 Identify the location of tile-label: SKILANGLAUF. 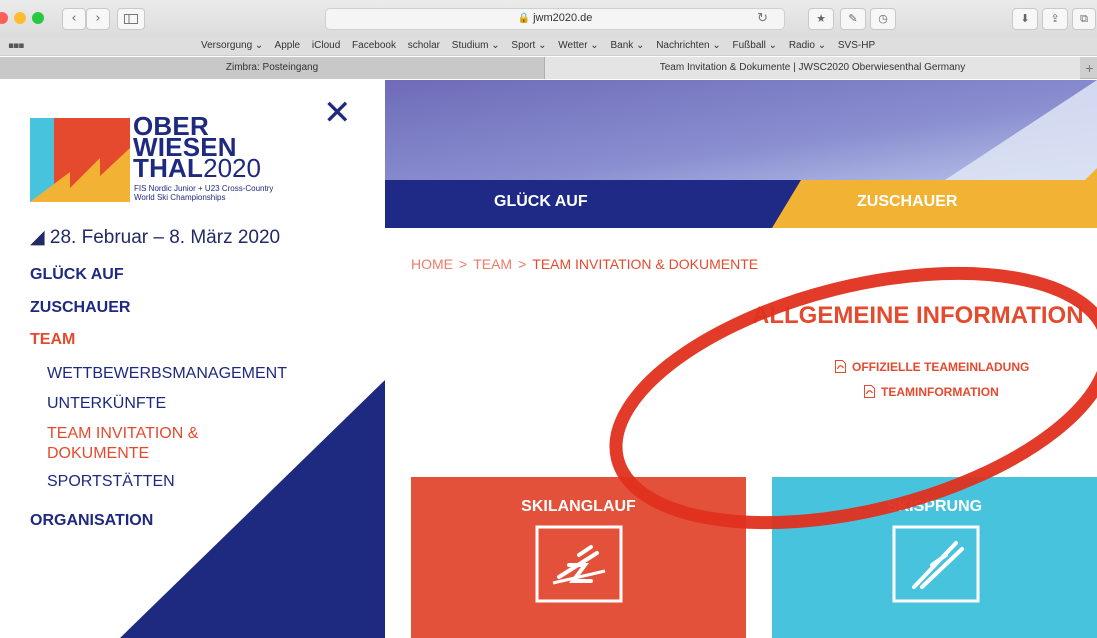
(578, 506).